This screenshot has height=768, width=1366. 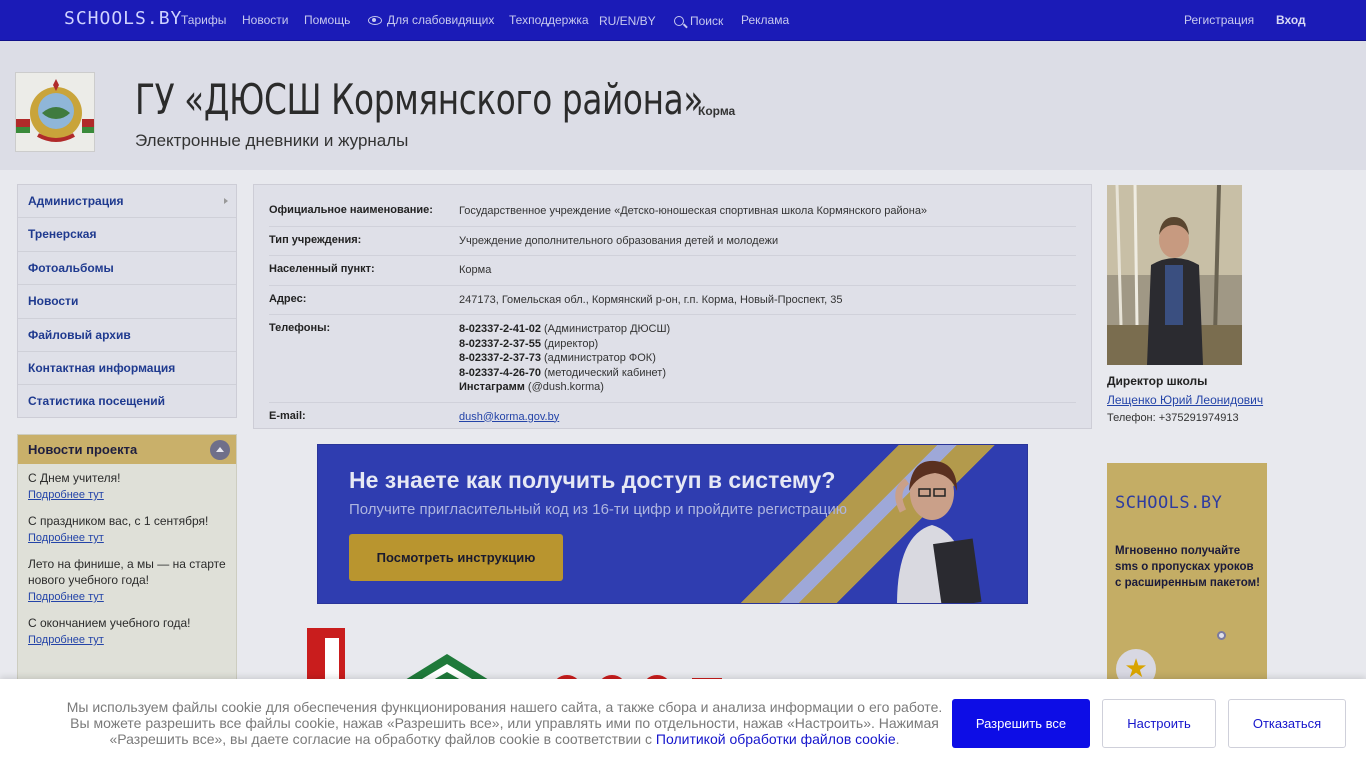 What do you see at coordinates (375, 20) in the screenshot?
I see `eye-icon` at bounding box center [375, 20].